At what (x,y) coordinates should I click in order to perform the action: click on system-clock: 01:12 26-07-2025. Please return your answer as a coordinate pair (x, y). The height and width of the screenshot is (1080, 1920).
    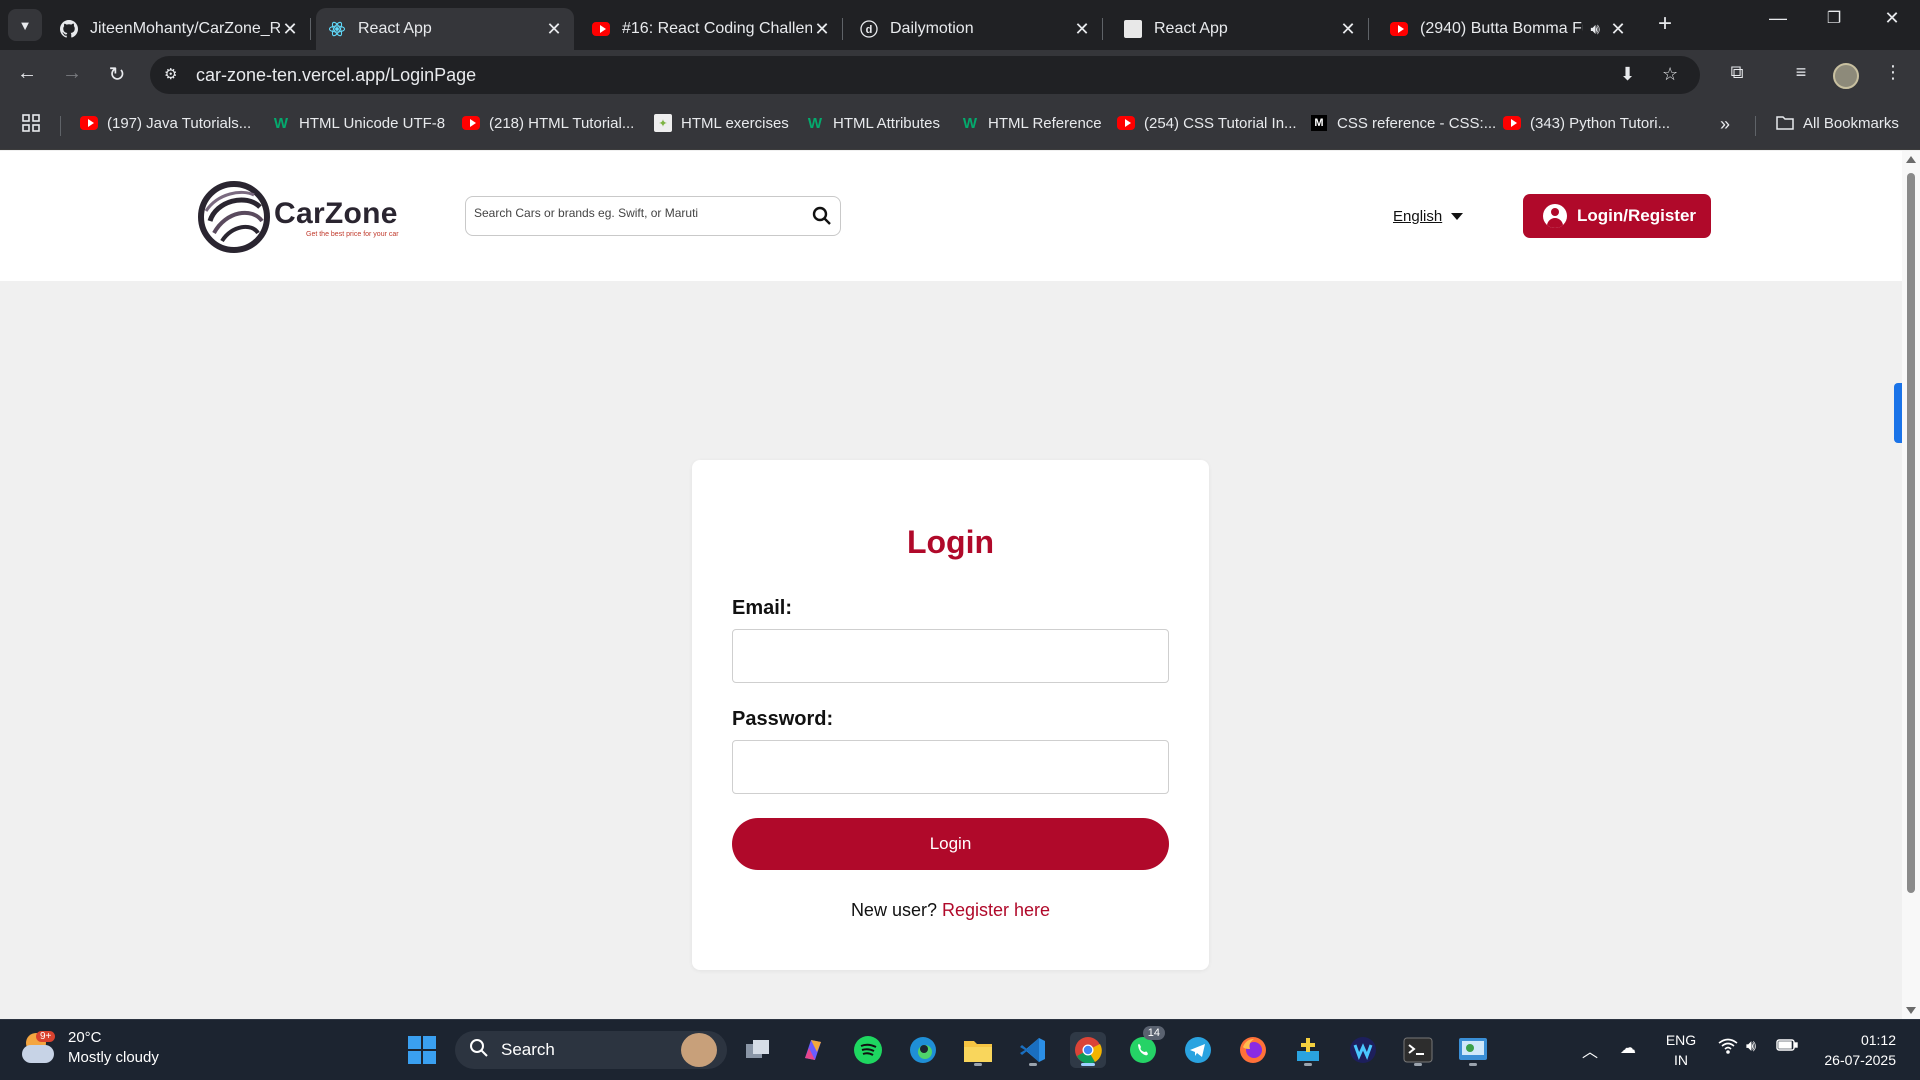
    Looking at the image, I should click on (1856, 1050).